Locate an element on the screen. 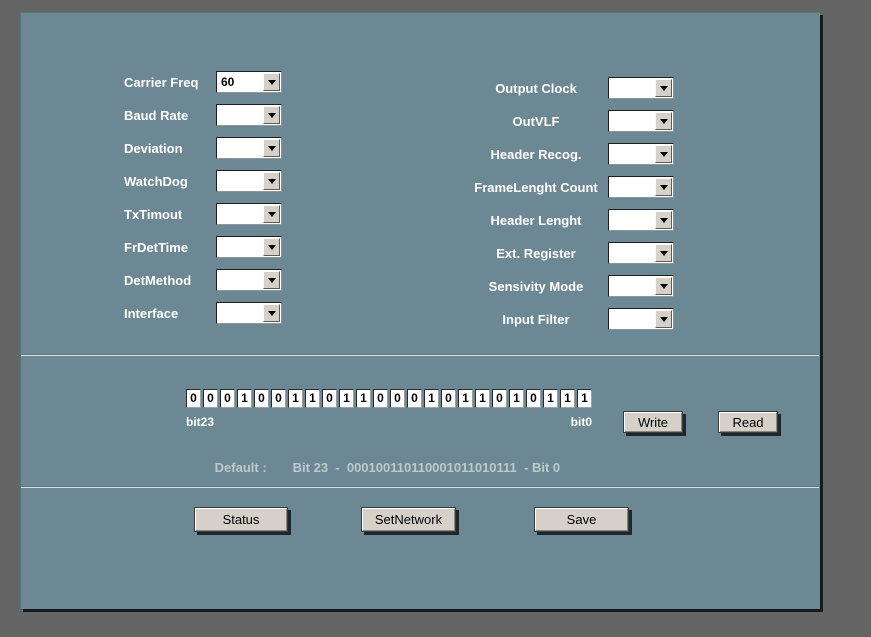  bit-cell-15: 0 is located at coordinates (329, 398).